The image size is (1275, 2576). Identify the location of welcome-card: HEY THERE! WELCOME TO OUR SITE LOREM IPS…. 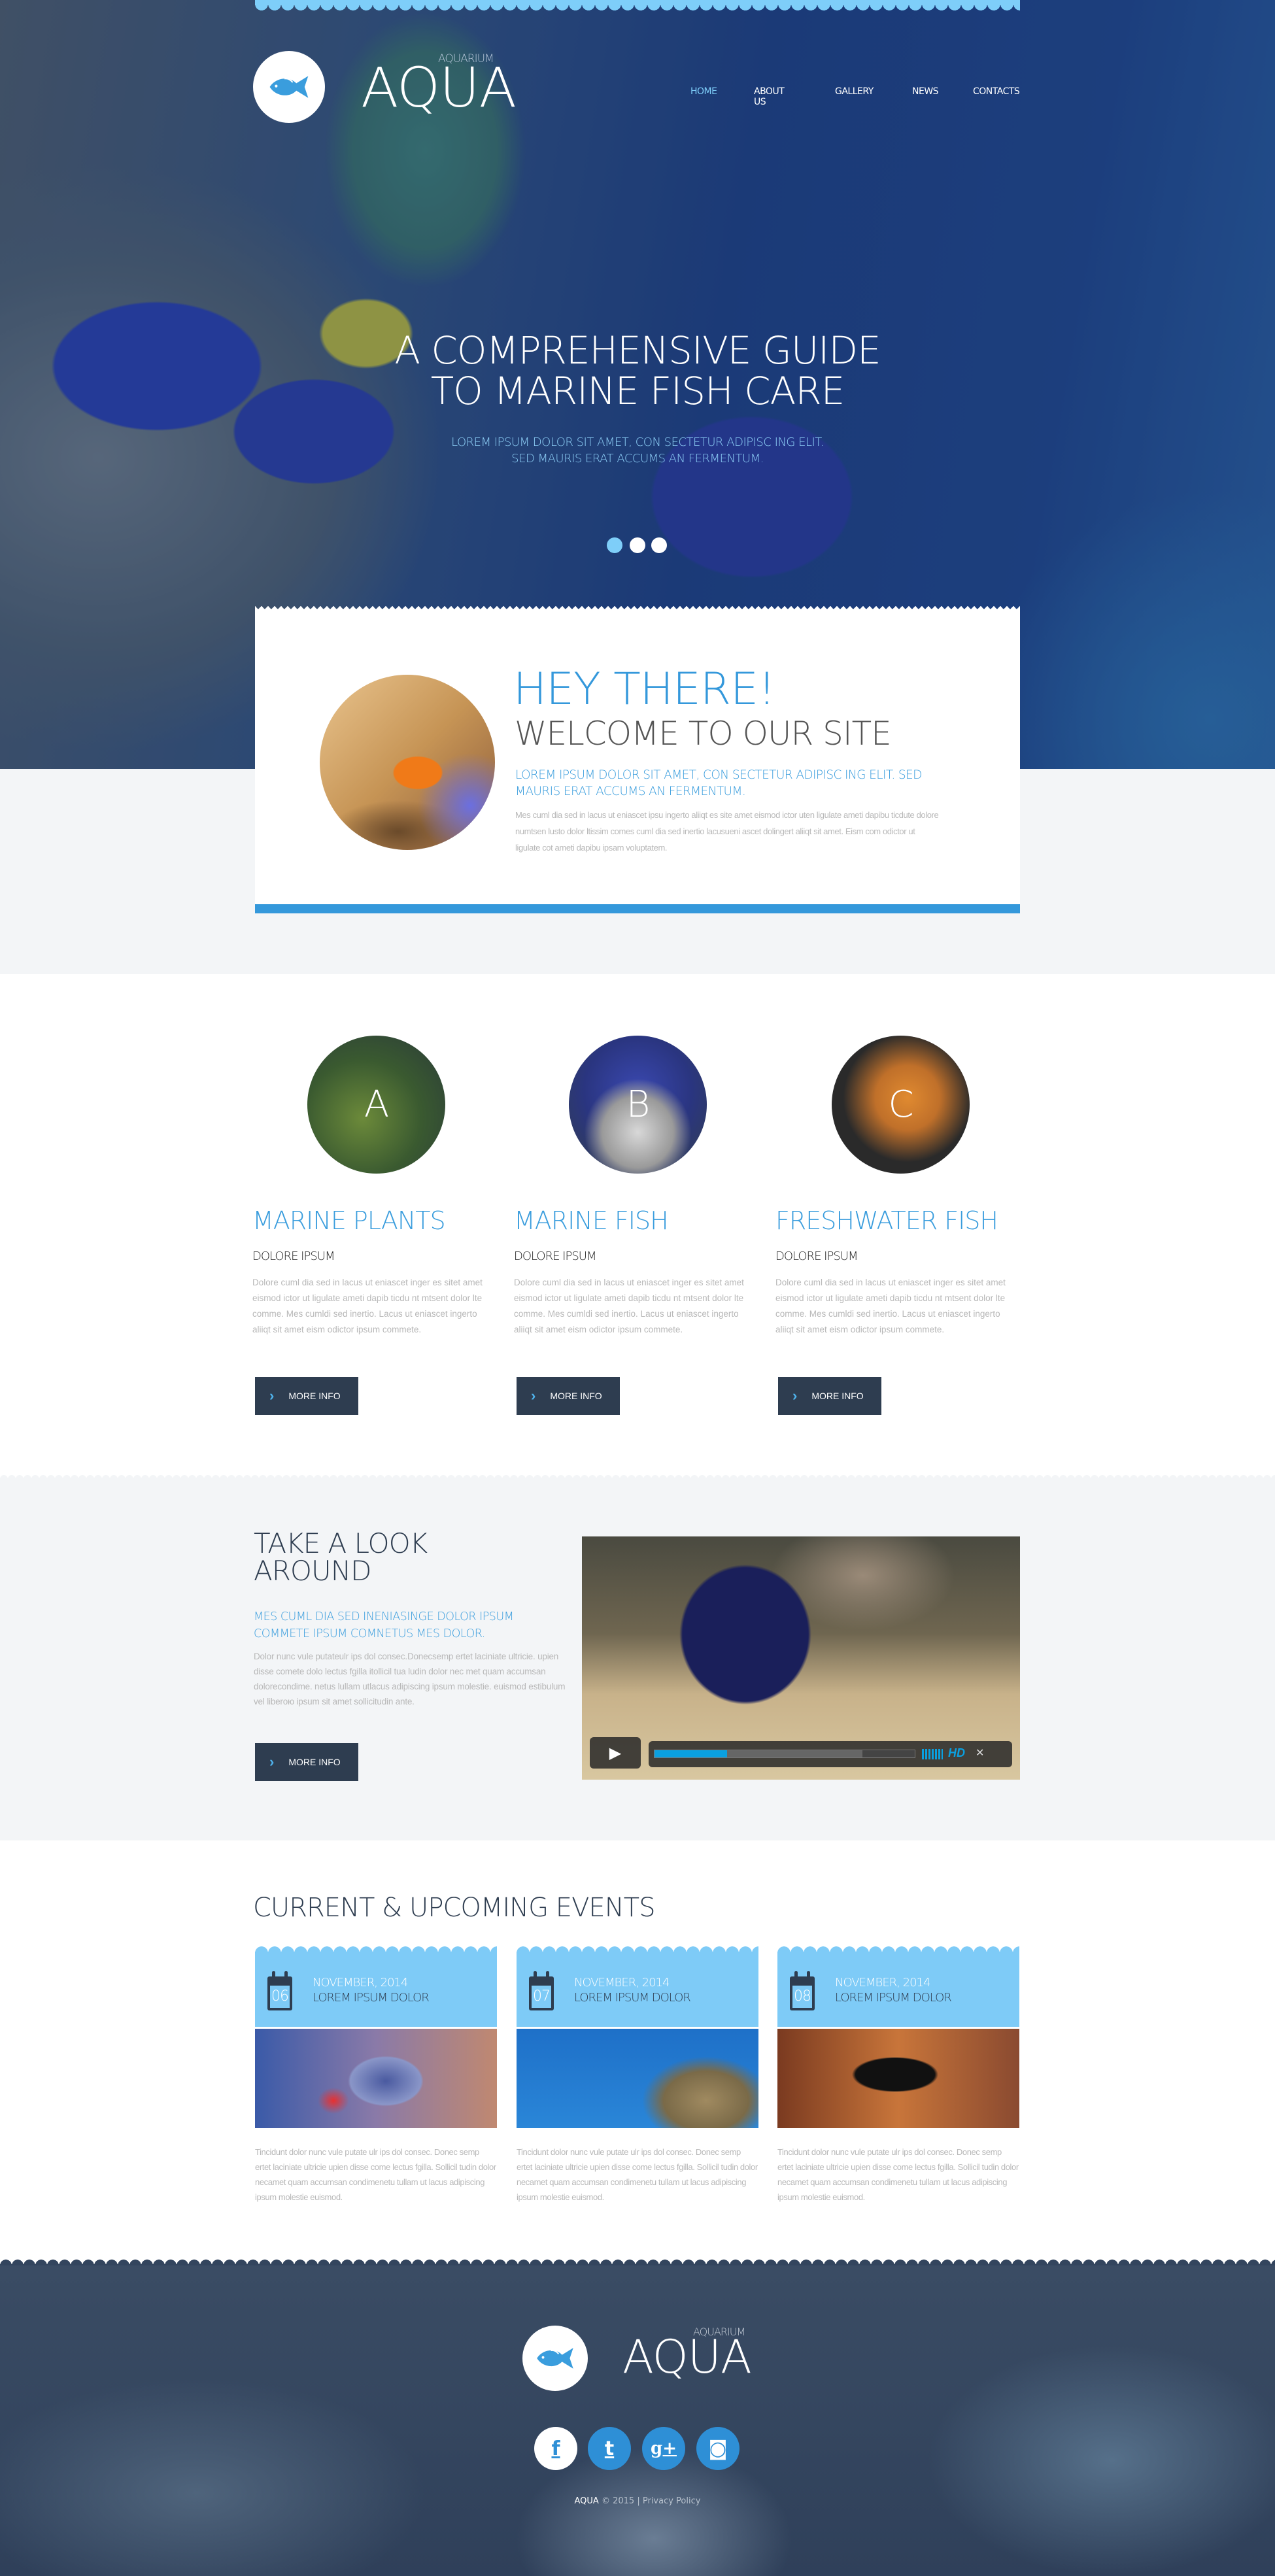
(637, 759).